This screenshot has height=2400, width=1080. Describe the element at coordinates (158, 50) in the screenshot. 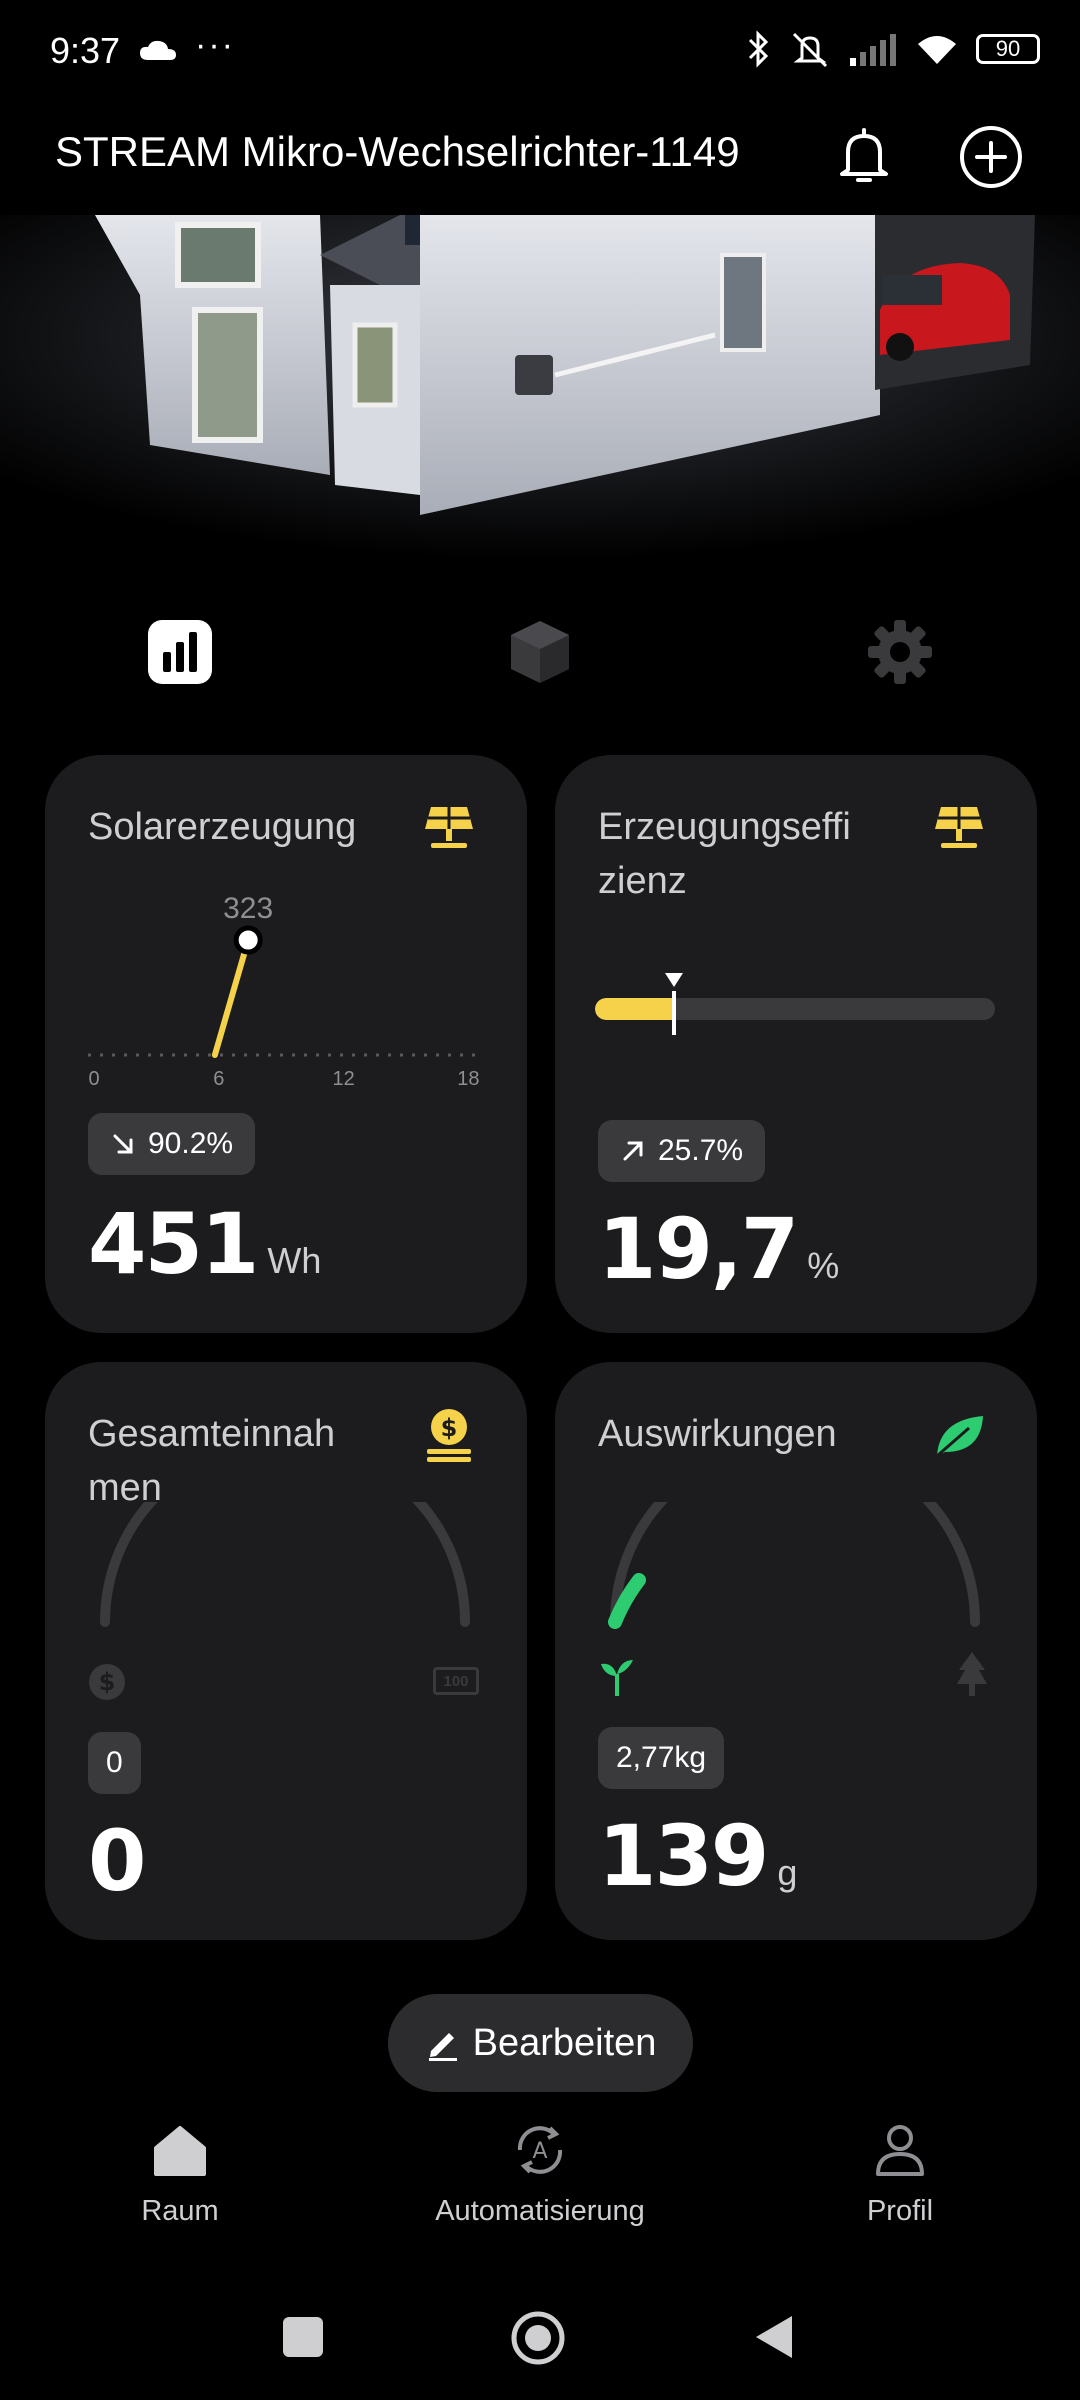

I see `cloud-icon` at that location.